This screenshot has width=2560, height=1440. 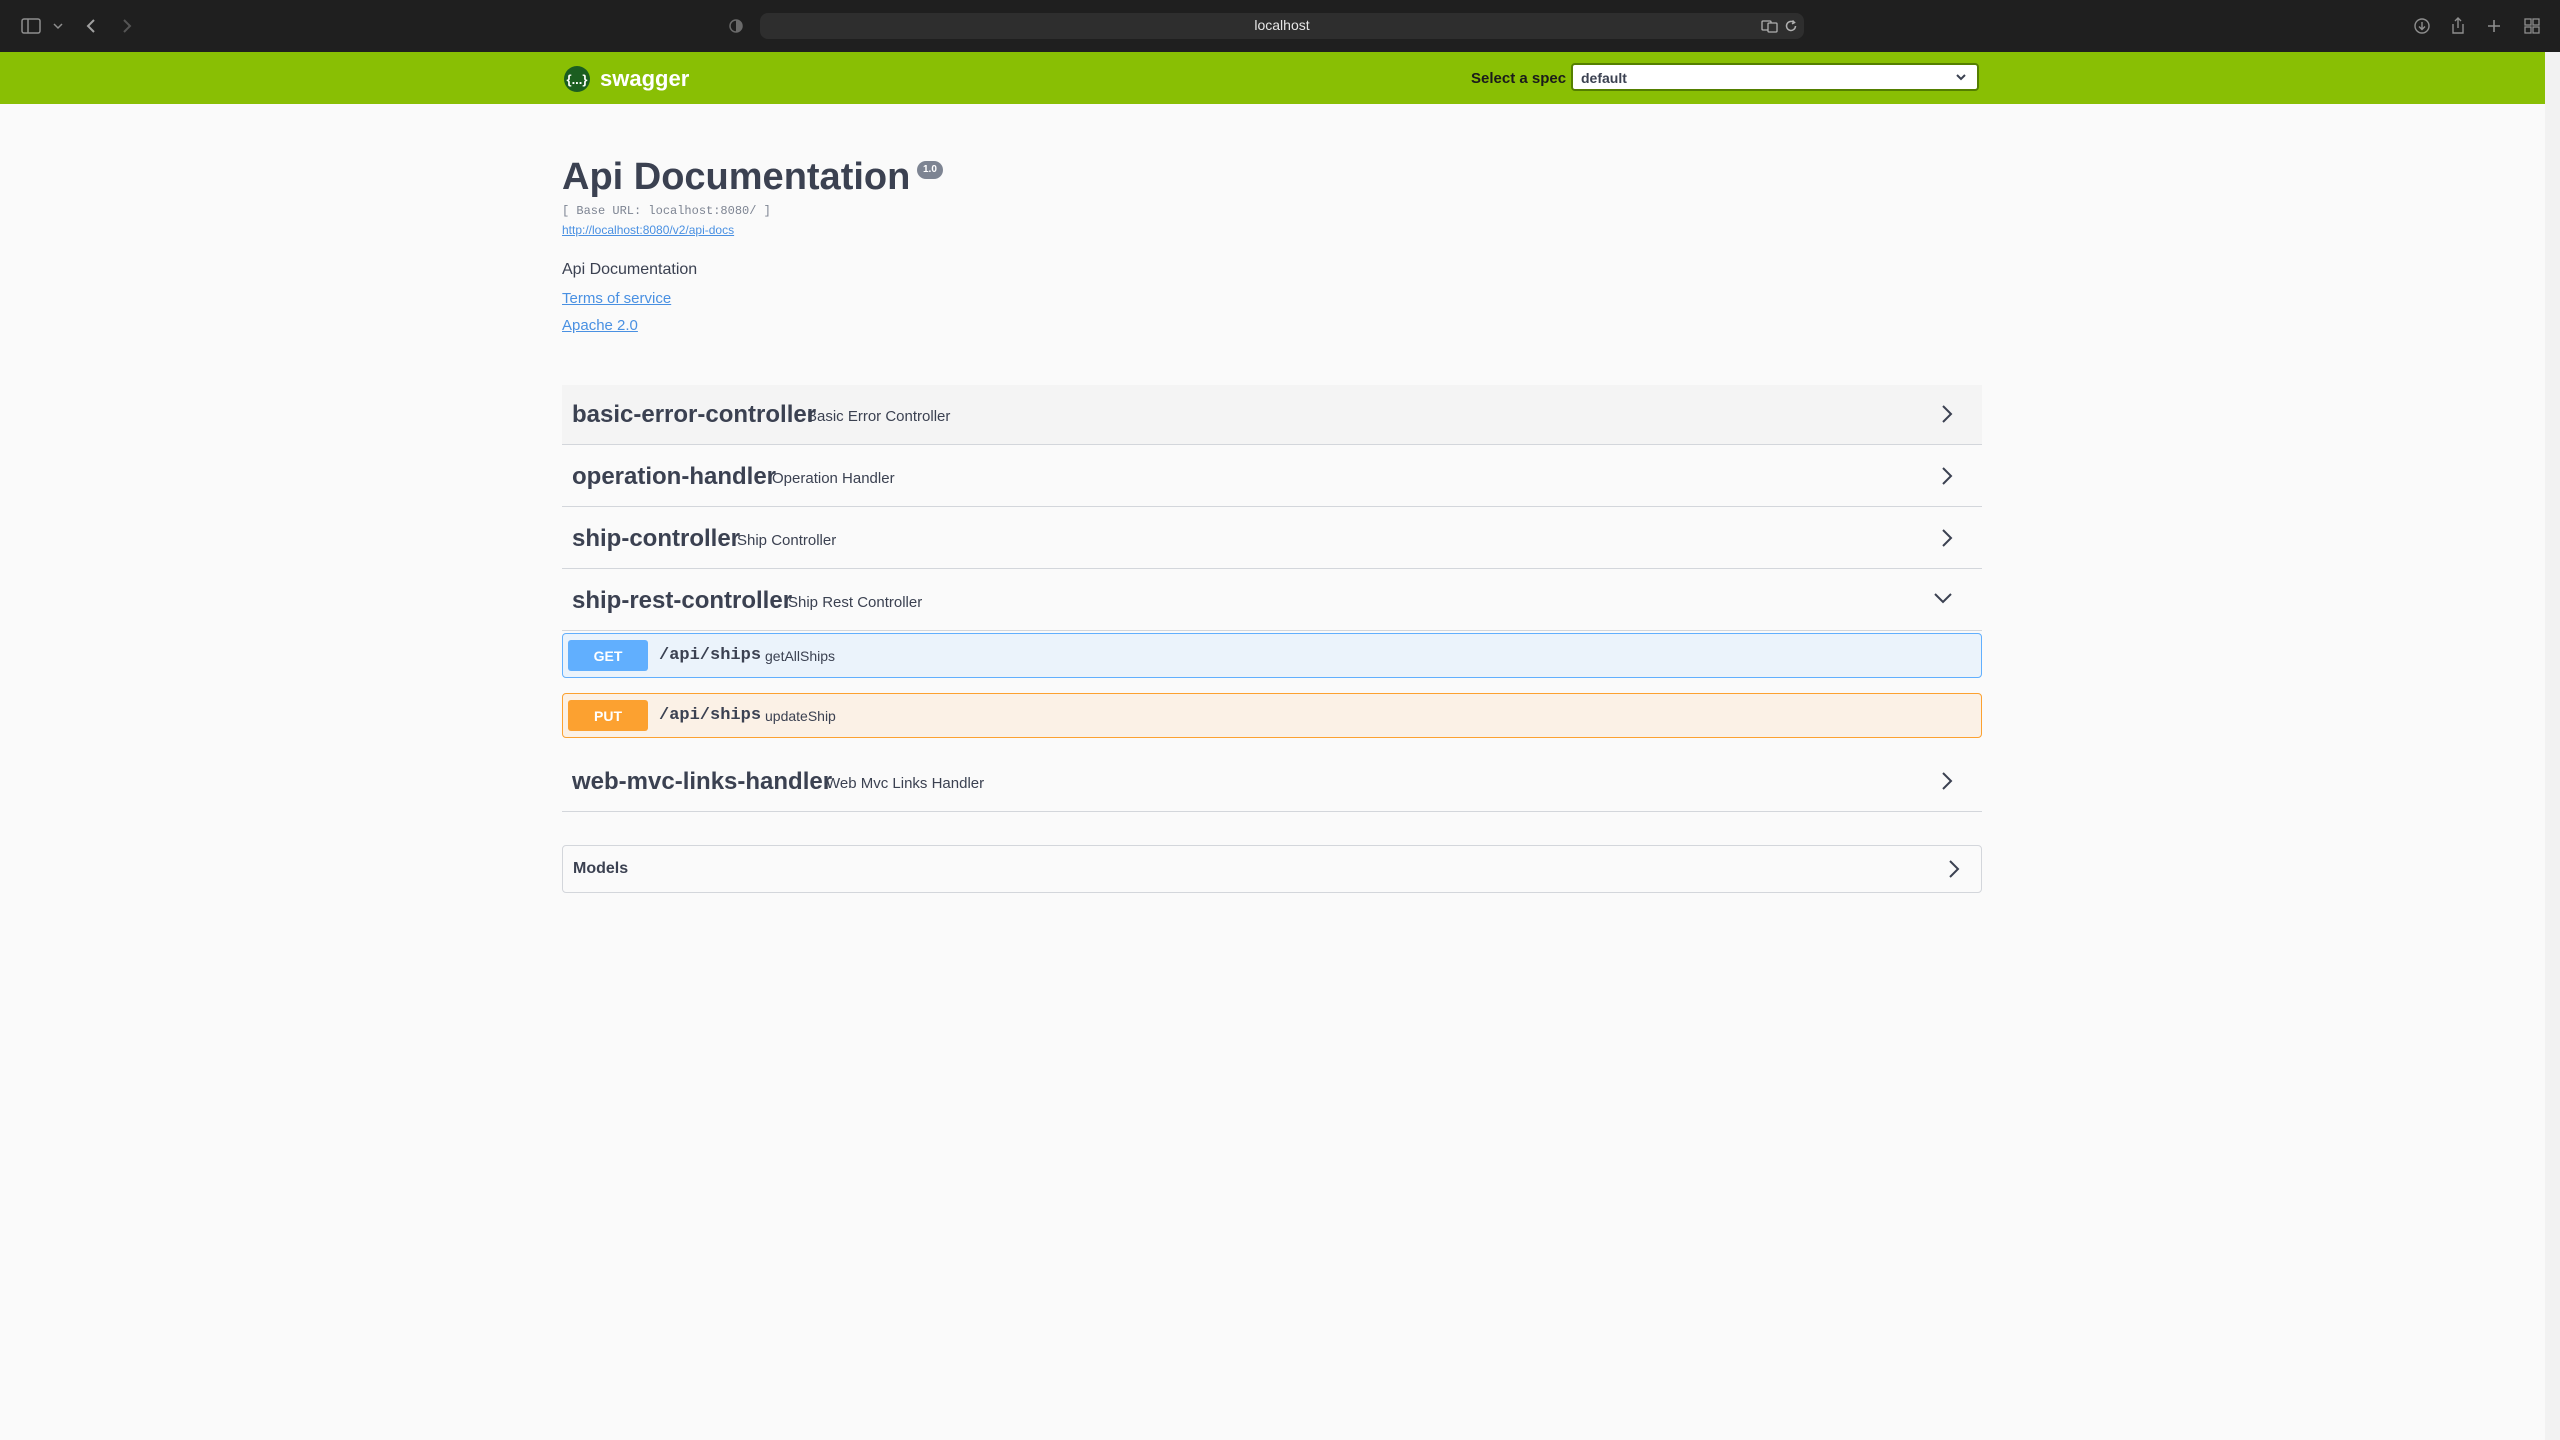 I want to click on swagger-topbar, so click(x=1272, y=78).